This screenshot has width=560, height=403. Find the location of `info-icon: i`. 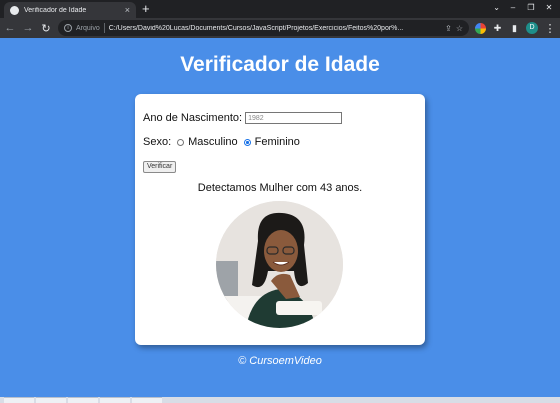

info-icon: i is located at coordinates (68, 28).